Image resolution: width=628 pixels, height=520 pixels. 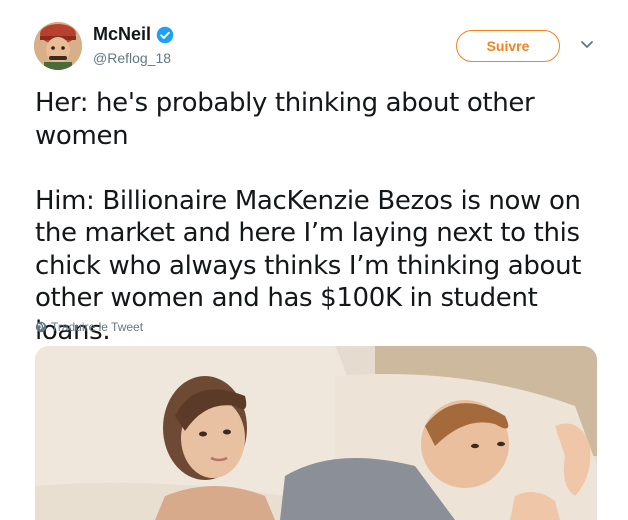 I want to click on tweet-text-line: women, so click(x=82, y=135).